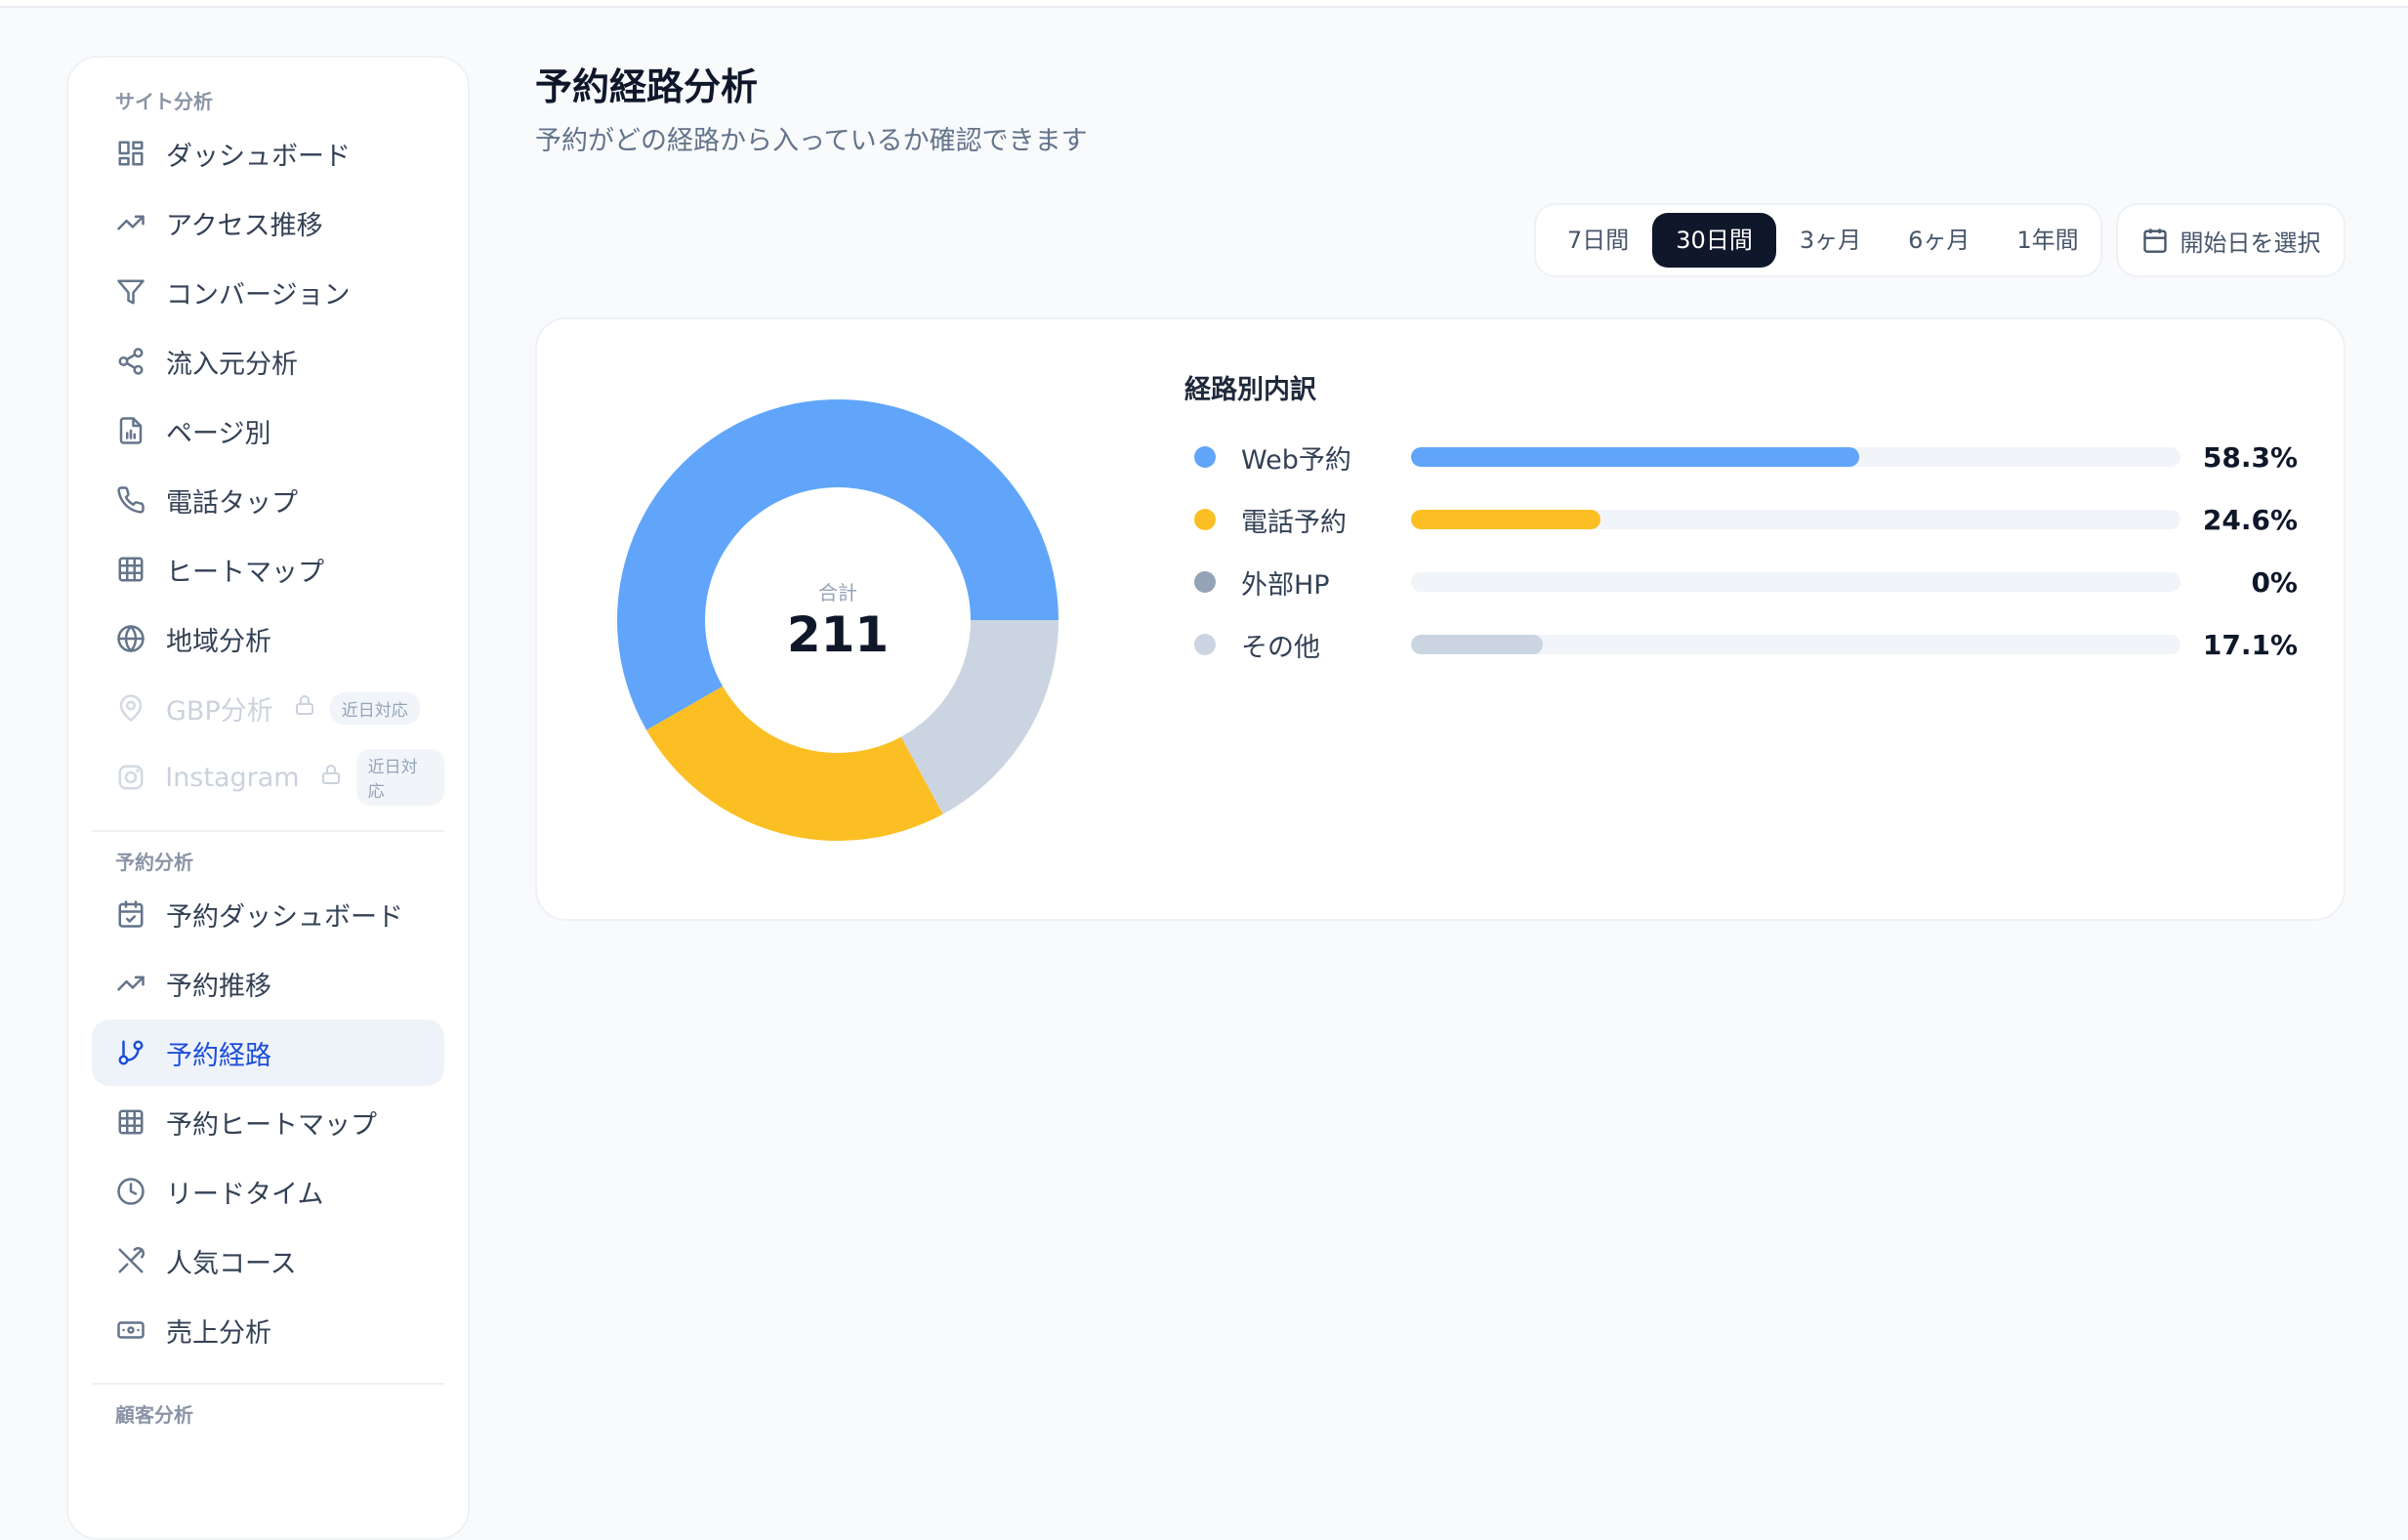  Describe the element at coordinates (268, 500) in the screenshot. I see `sidebar-item-phone-tap: 電話タップ` at that location.